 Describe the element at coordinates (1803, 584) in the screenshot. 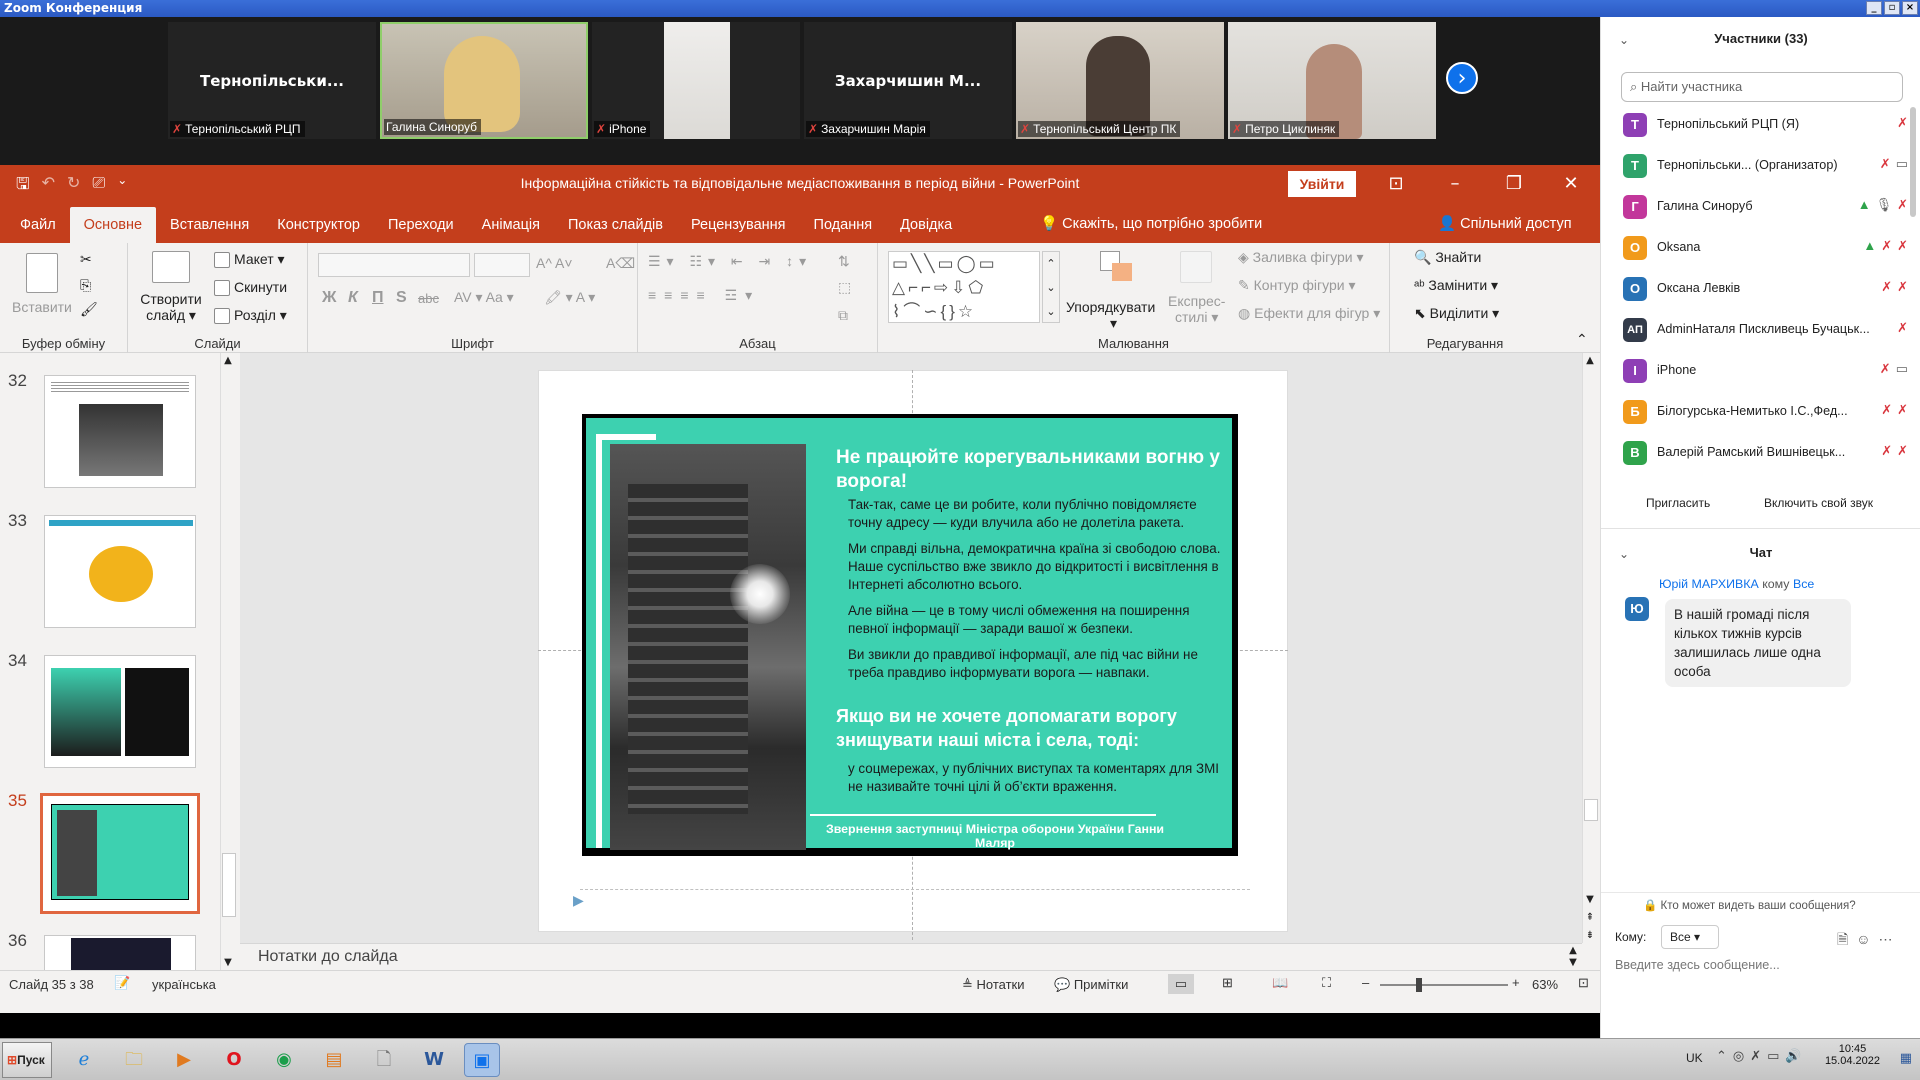

I see `chat-recipient: Все` at that location.